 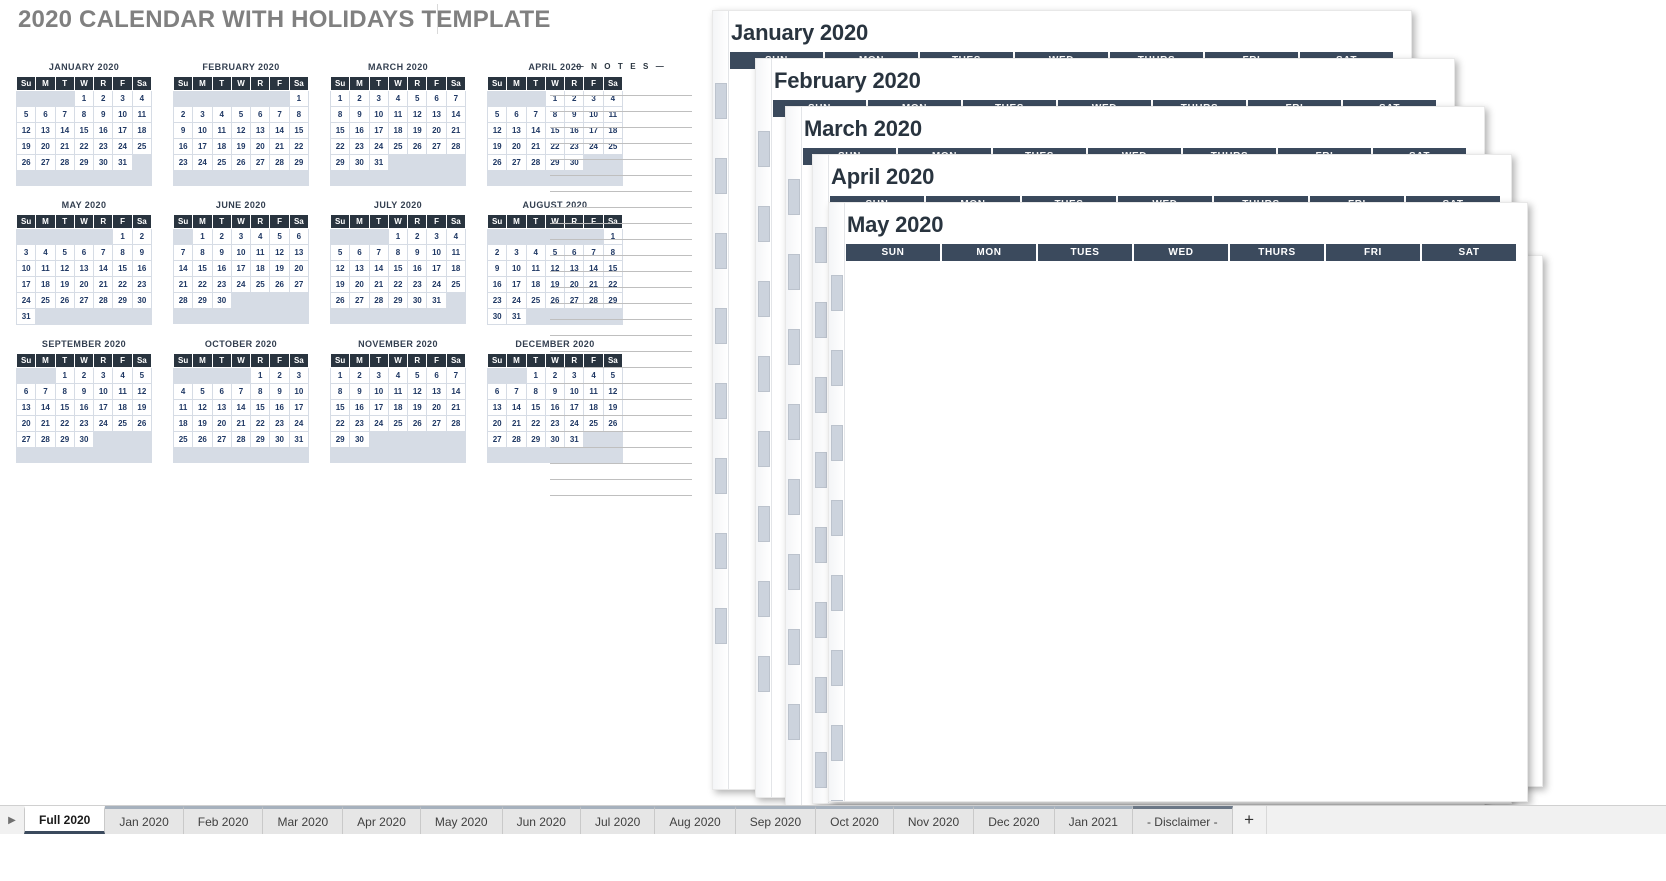 I want to click on mini-day-cell: 19, so click(x=417, y=130).